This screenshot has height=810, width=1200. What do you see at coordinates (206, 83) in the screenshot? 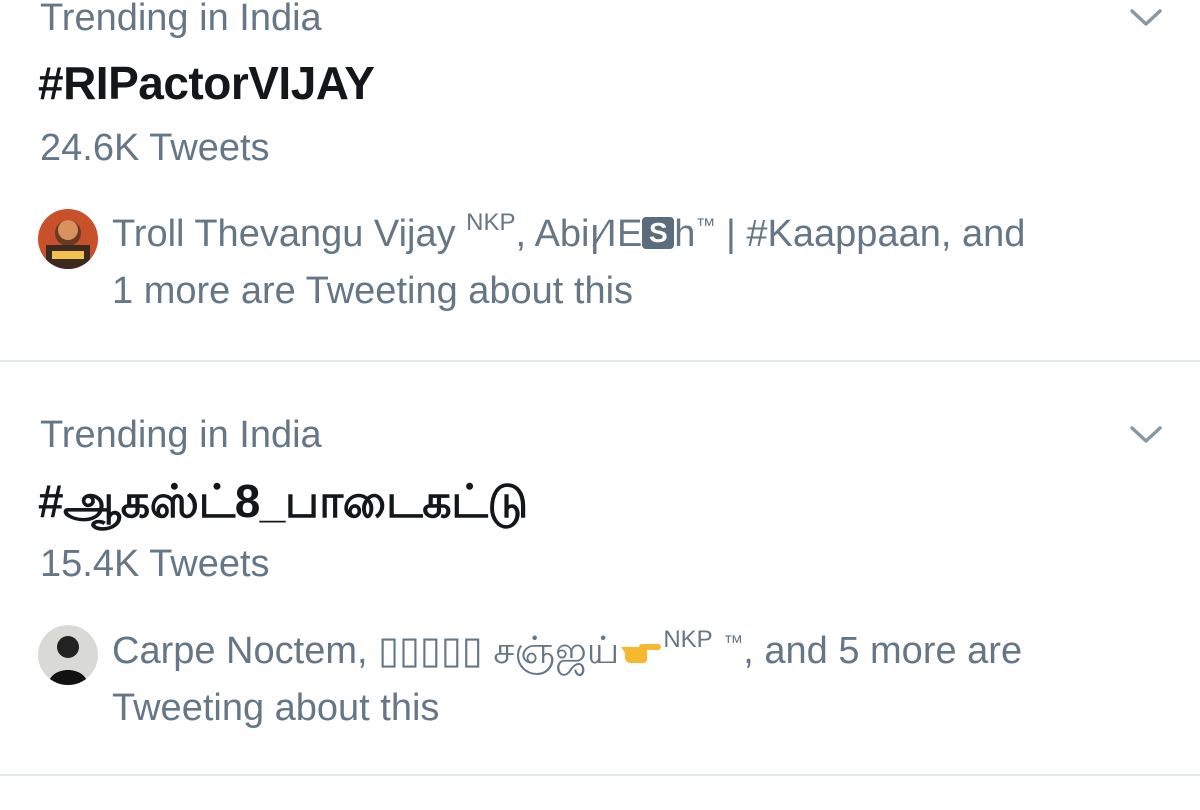
I see `trend-hashtag: #RIPactorVIJAY` at bounding box center [206, 83].